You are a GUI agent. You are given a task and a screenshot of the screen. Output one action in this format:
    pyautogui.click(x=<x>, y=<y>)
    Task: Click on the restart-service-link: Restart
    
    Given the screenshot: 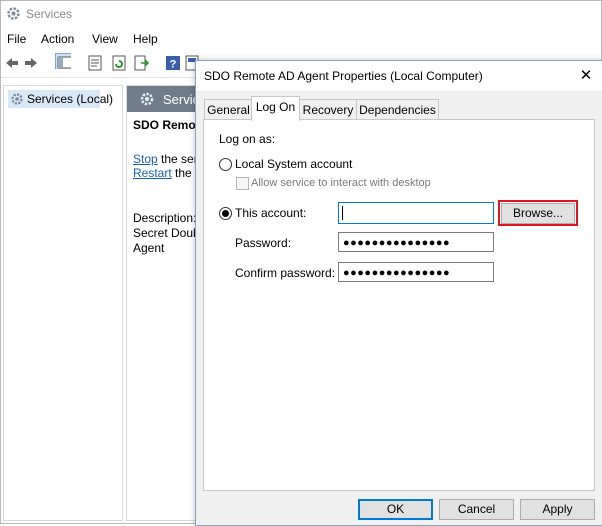 What is the action you would take?
    pyautogui.click(x=152, y=173)
    